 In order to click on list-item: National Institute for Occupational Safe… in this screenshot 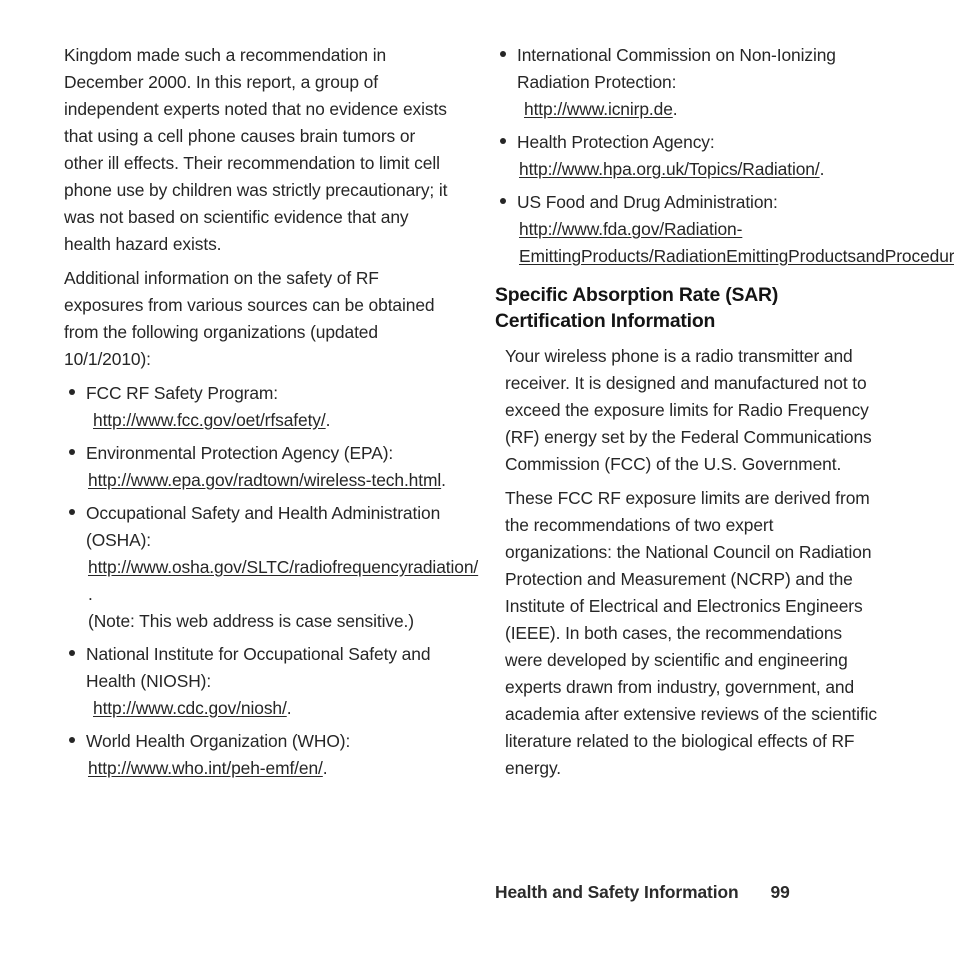, I will do `click(256, 681)`.